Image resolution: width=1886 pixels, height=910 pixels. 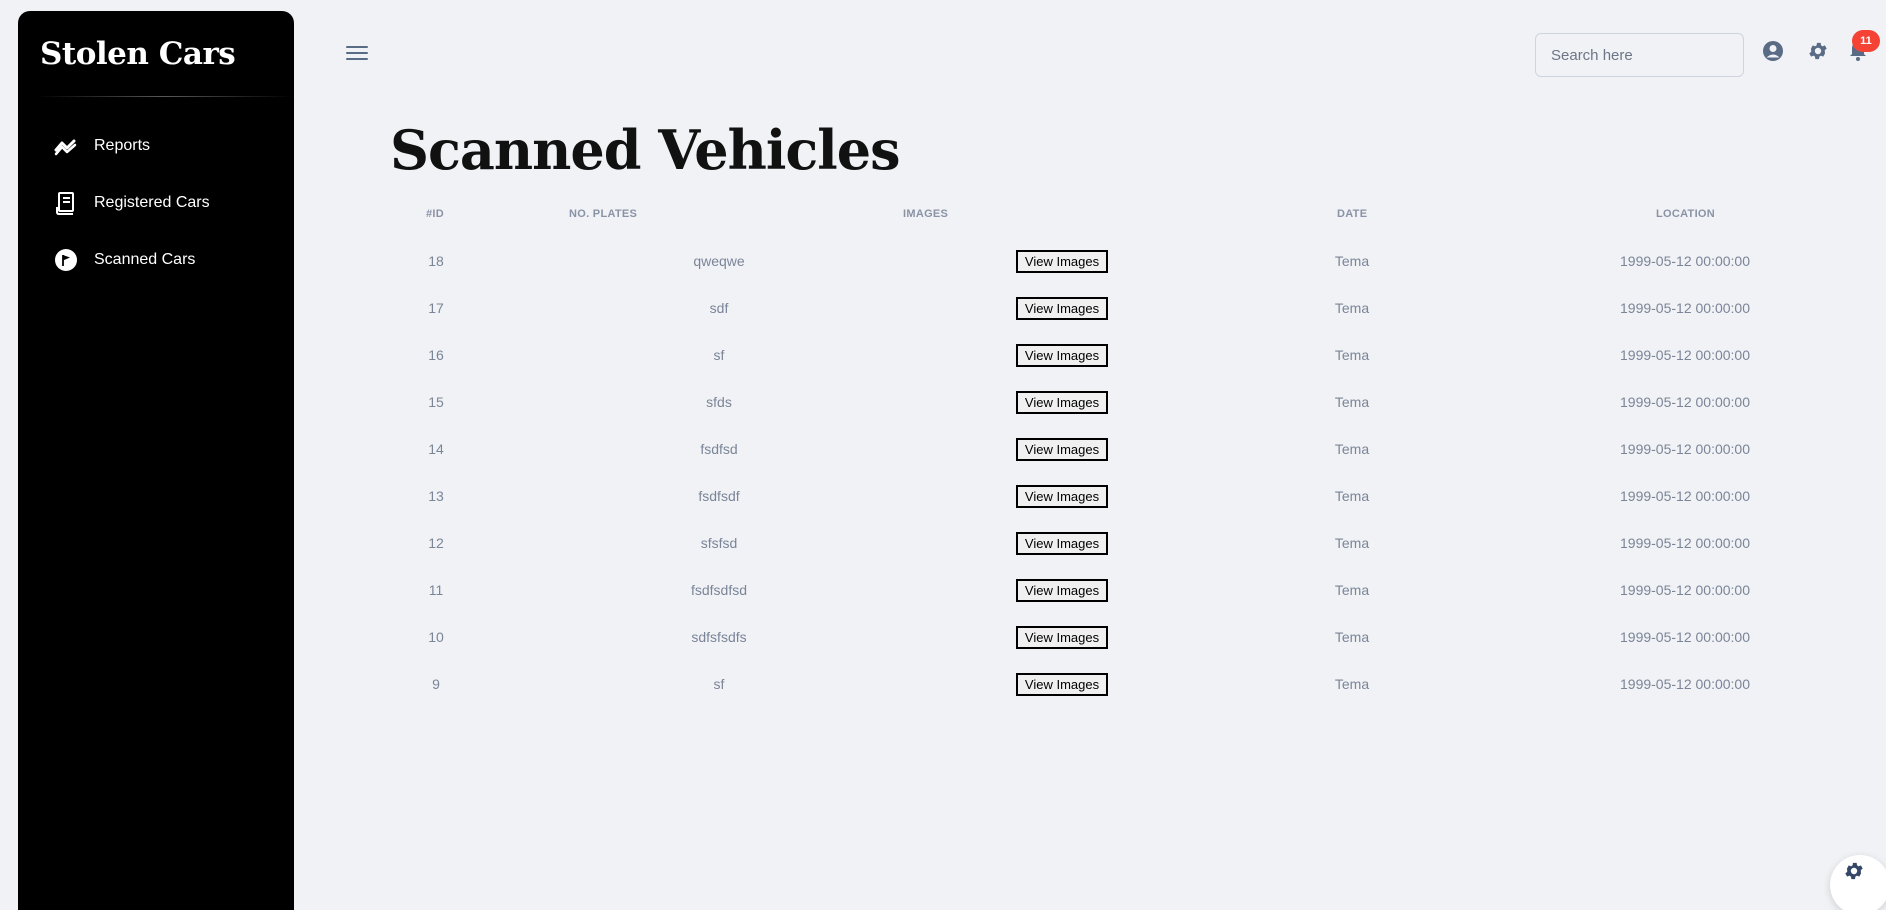 What do you see at coordinates (122, 145) in the screenshot?
I see `sidebar-item-label: Reports` at bounding box center [122, 145].